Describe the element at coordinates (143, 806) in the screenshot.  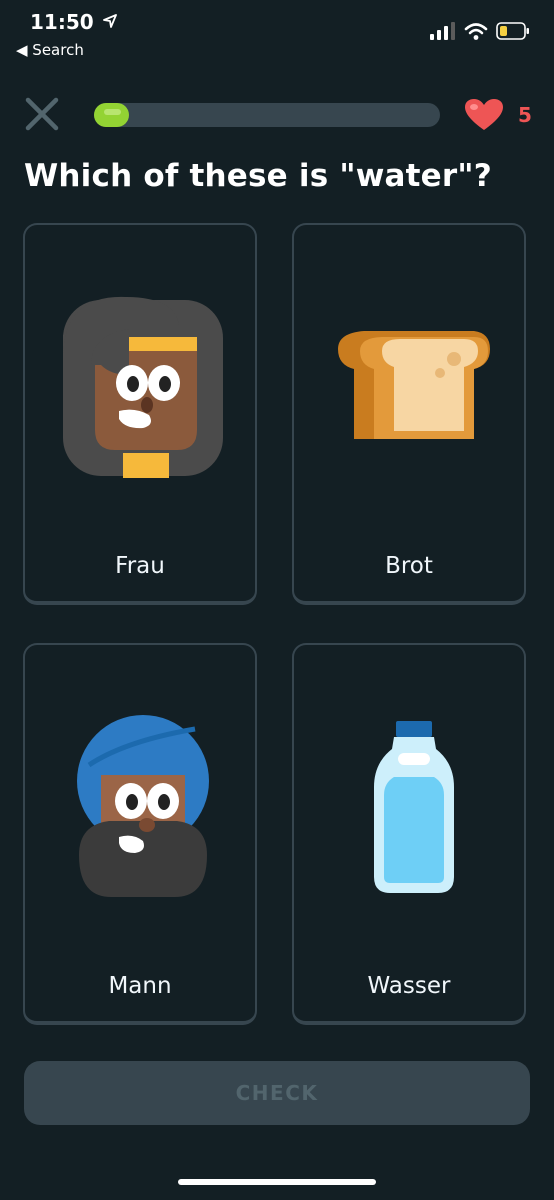
I see `man-turban-icon` at that location.